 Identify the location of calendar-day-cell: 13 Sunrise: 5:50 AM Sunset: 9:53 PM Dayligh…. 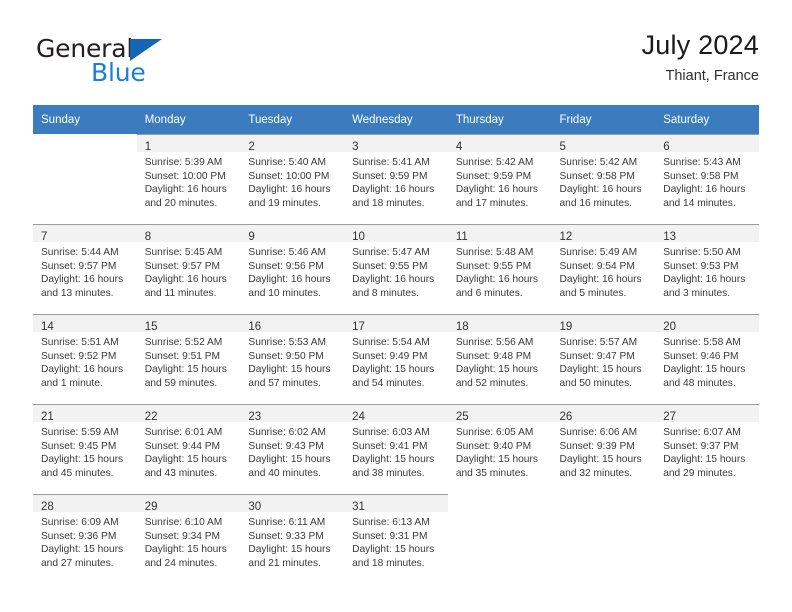
(707, 269).